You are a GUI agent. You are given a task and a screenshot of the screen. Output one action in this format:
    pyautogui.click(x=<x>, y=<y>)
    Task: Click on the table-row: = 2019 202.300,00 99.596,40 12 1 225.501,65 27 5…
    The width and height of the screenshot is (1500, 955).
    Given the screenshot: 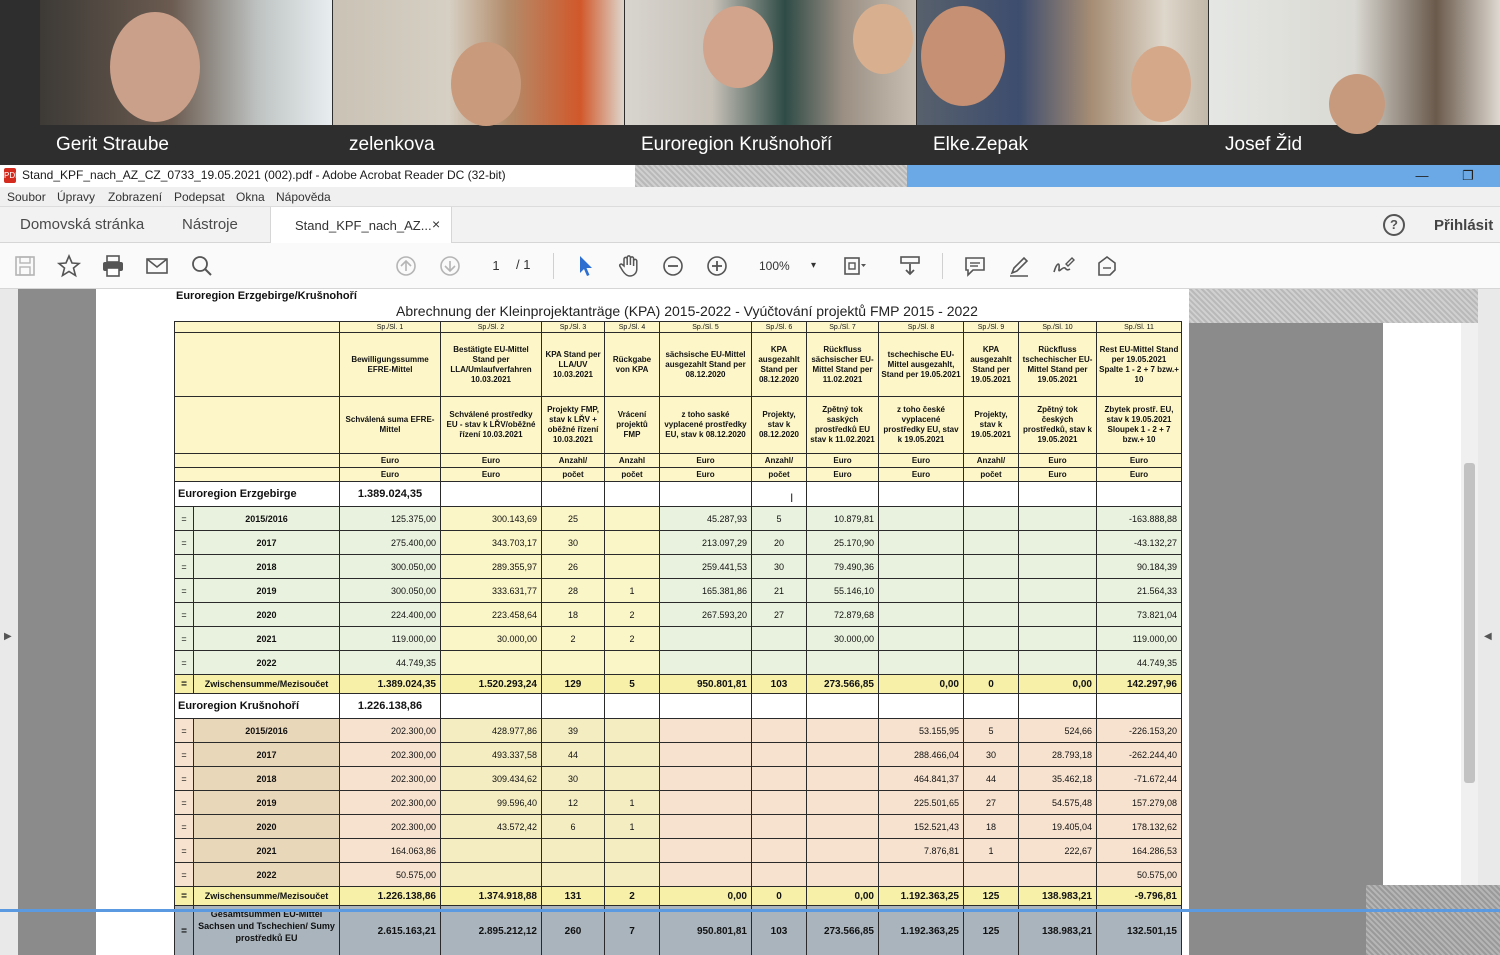 What is the action you would take?
    pyautogui.click(x=678, y=802)
    